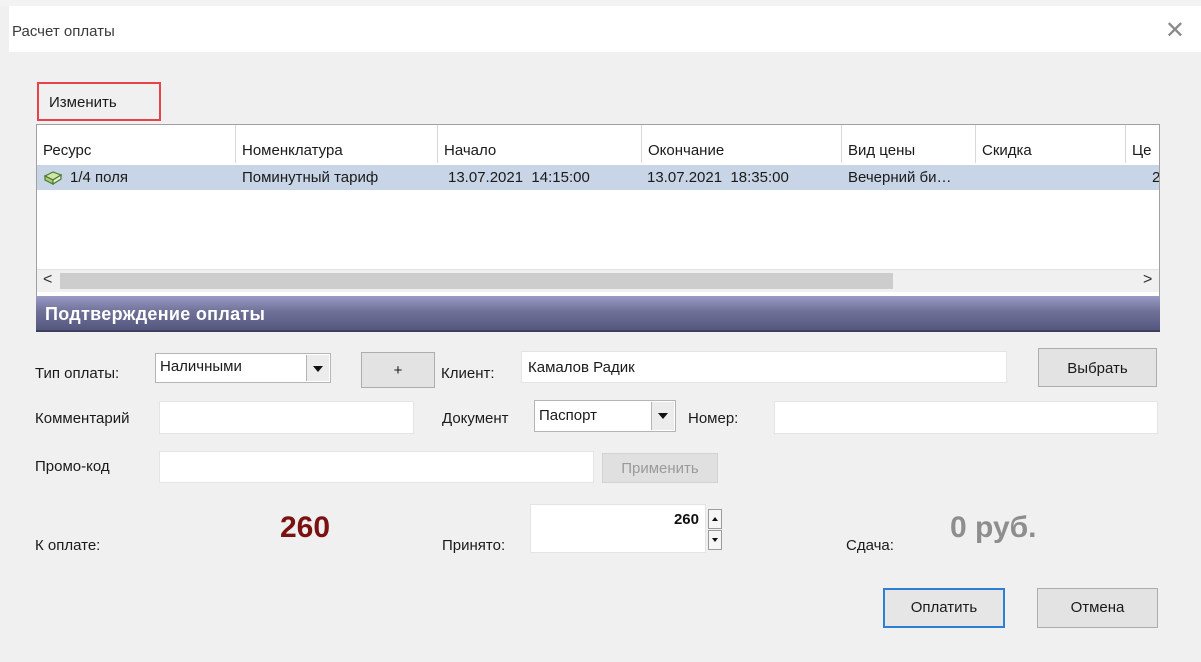 The width and height of the screenshot is (1201, 662). What do you see at coordinates (715, 540) in the screenshot?
I see `spin-down-icon` at bounding box center [715, 540].